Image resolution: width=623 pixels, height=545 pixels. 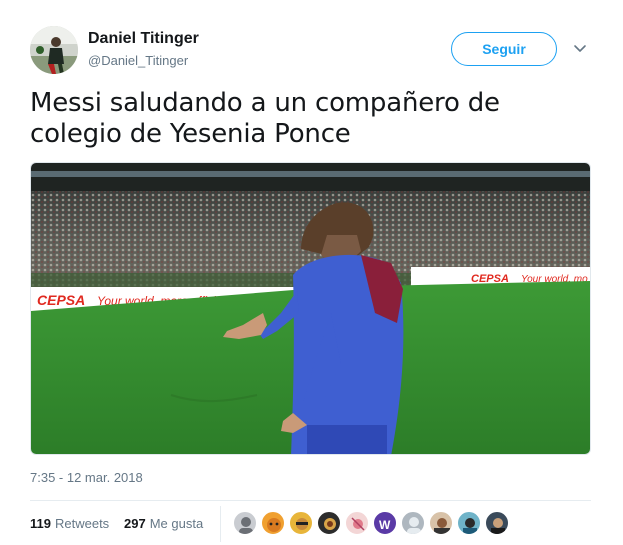 I want to click on svg-text: CEPSA, so click(x=61, y=300).